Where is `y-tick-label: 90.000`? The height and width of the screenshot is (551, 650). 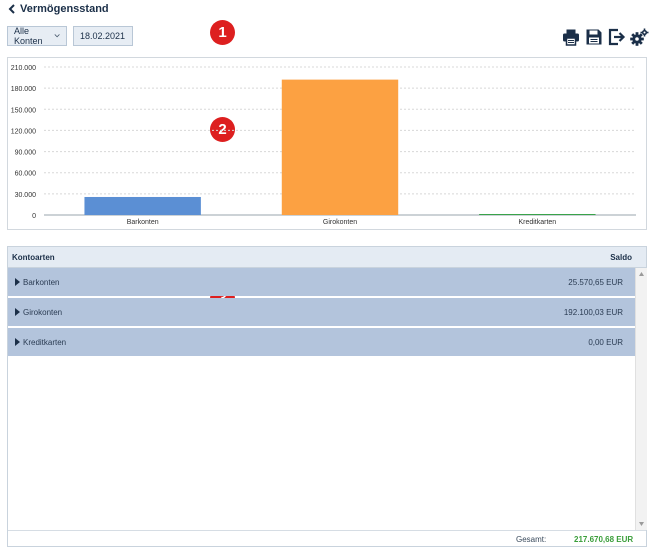 y-tick-label: 90.000 is located at coordinates (26, 153).